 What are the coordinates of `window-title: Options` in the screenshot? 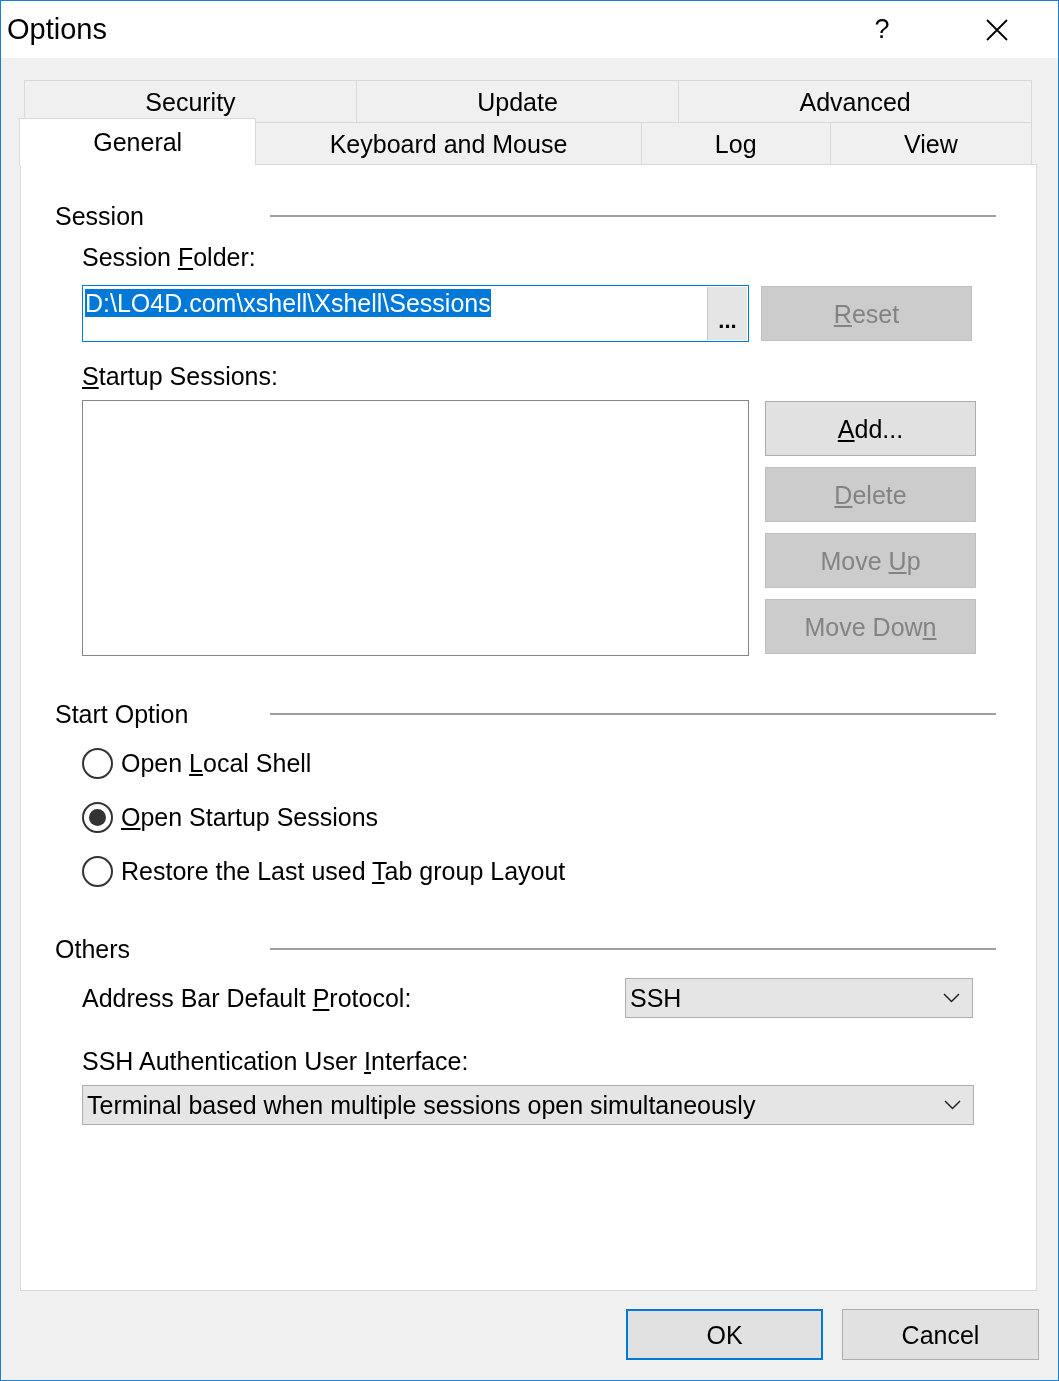 It's located at (57, 29).